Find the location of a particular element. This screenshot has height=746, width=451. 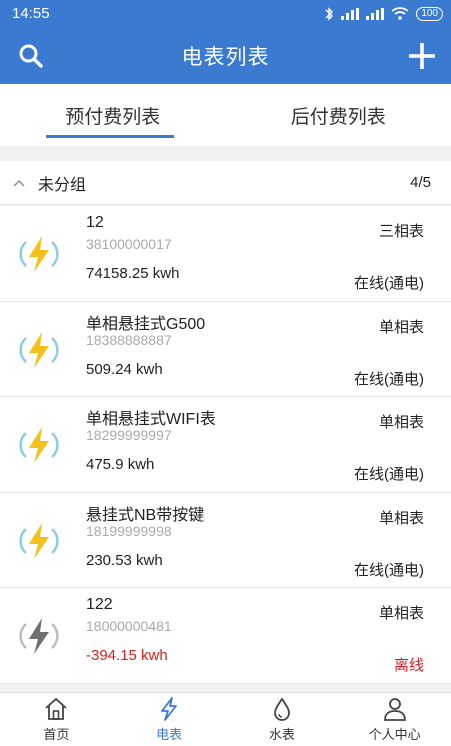

app-bar: 电表列表 is located at coordinates (225, 55).